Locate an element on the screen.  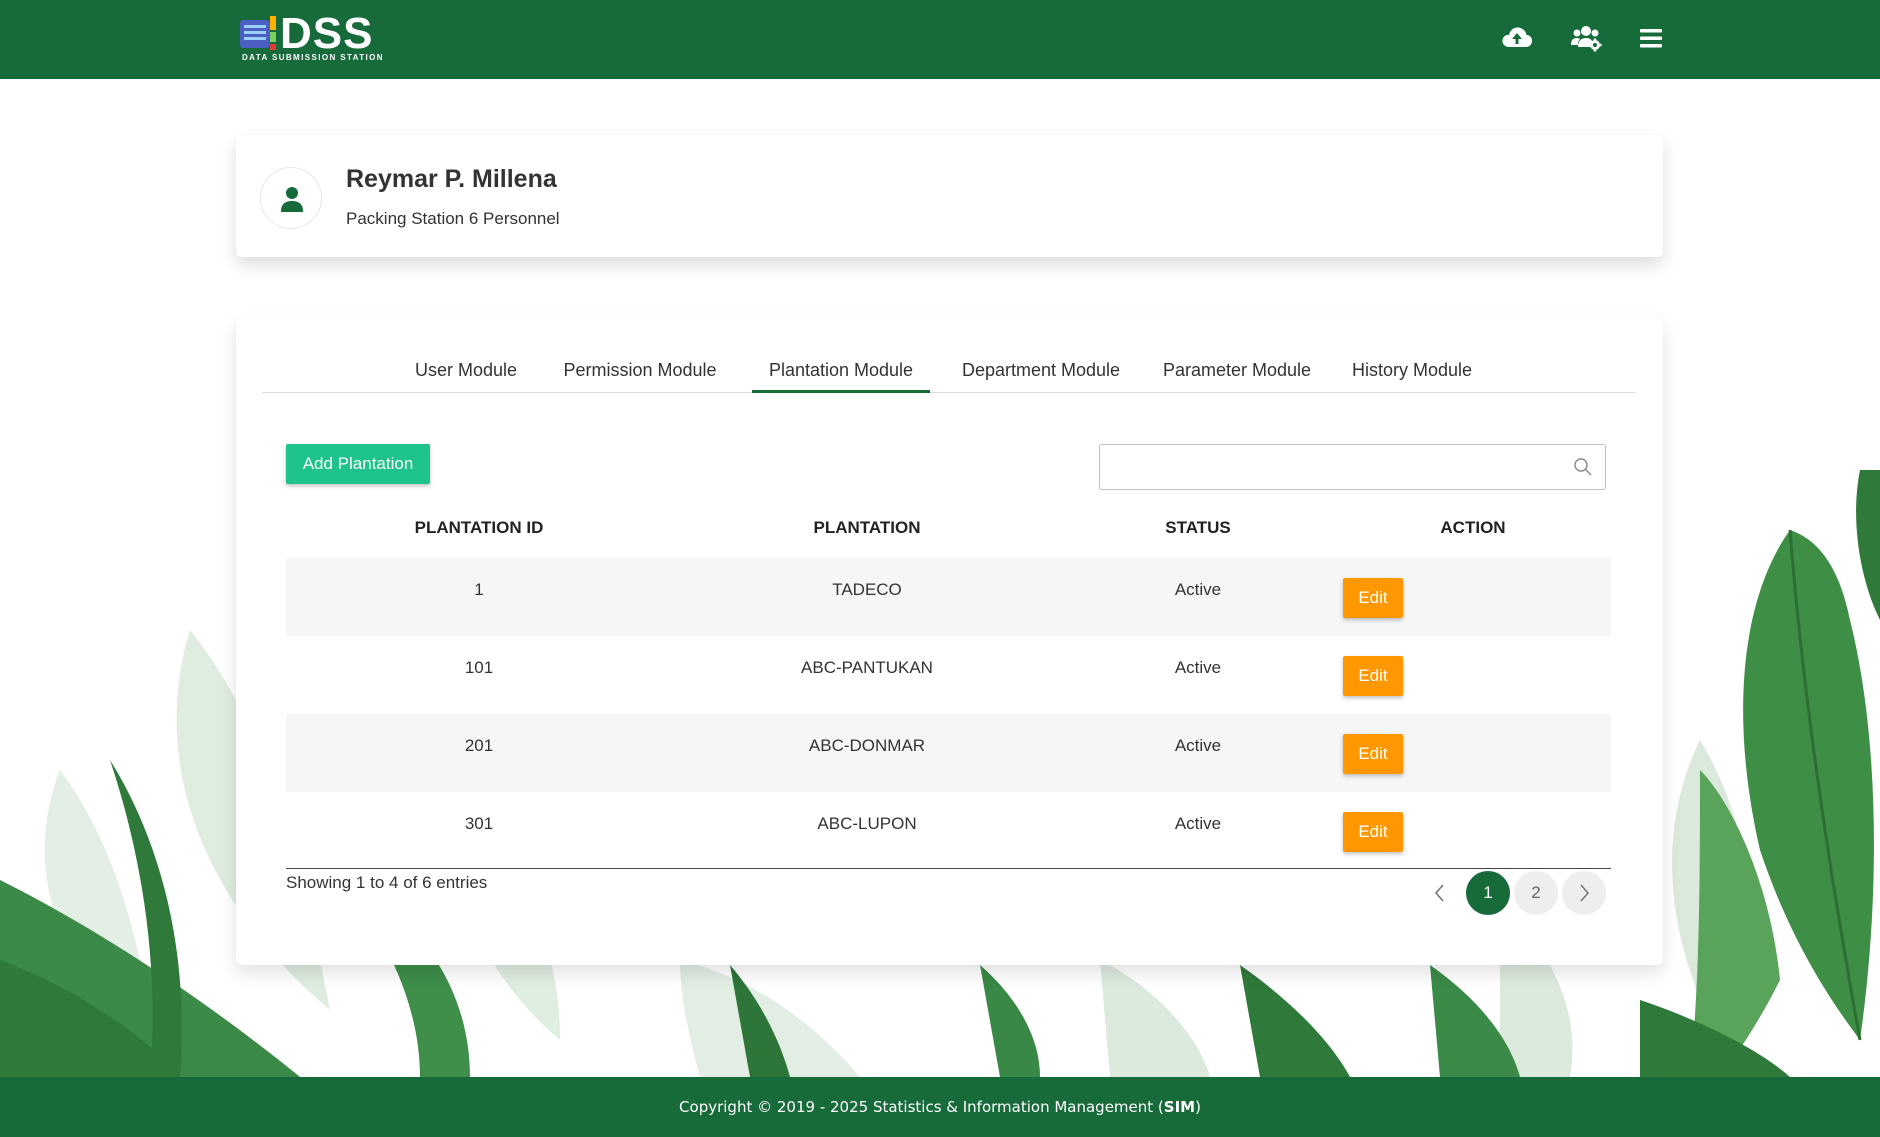
table-row: 301 ABC-LUPON Active Edit is located at coordinates (948, 831).